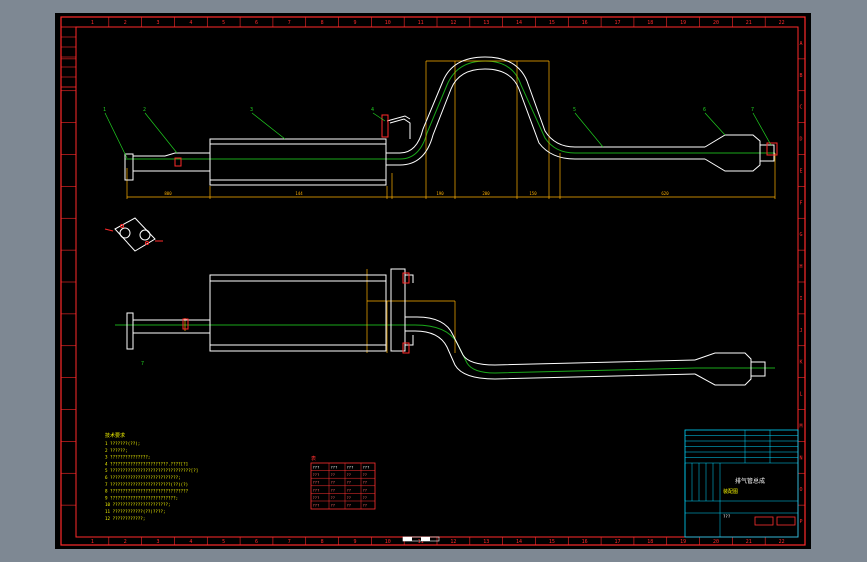 The image size is (867, 562). I want to click on dimension-frames-front, so click(320, 311).